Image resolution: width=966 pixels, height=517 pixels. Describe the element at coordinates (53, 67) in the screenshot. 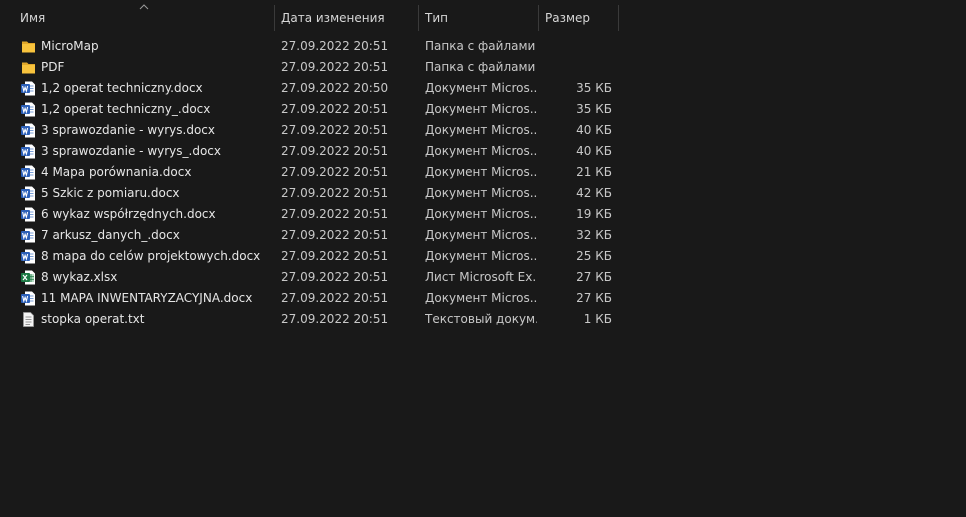

I see `file-name: PDF` at that location.